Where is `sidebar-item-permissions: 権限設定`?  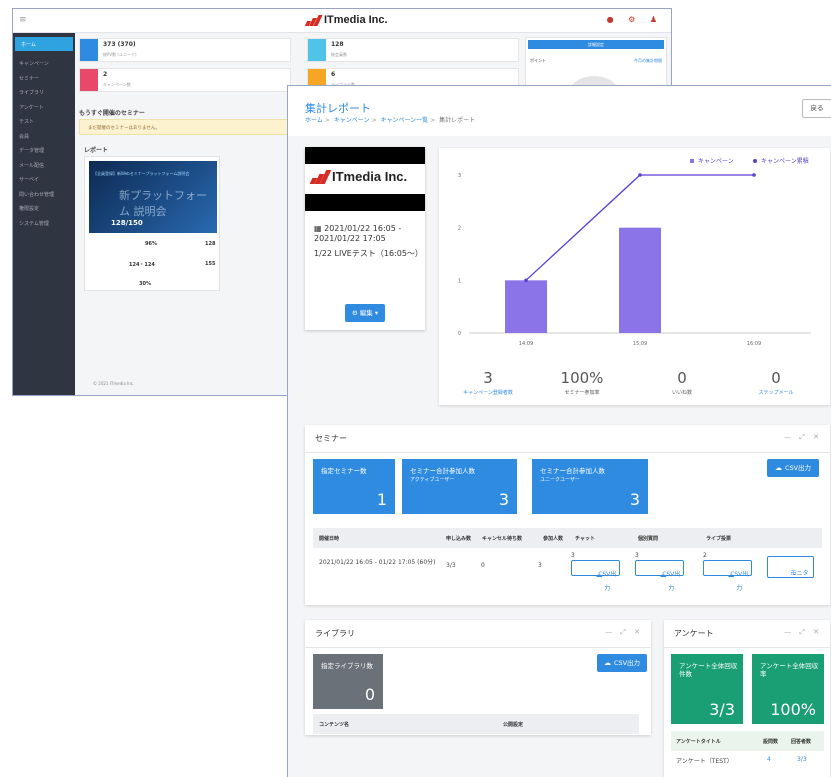 sidebar-item-permissions: 権限設定 is located at coordinates (44, 209).